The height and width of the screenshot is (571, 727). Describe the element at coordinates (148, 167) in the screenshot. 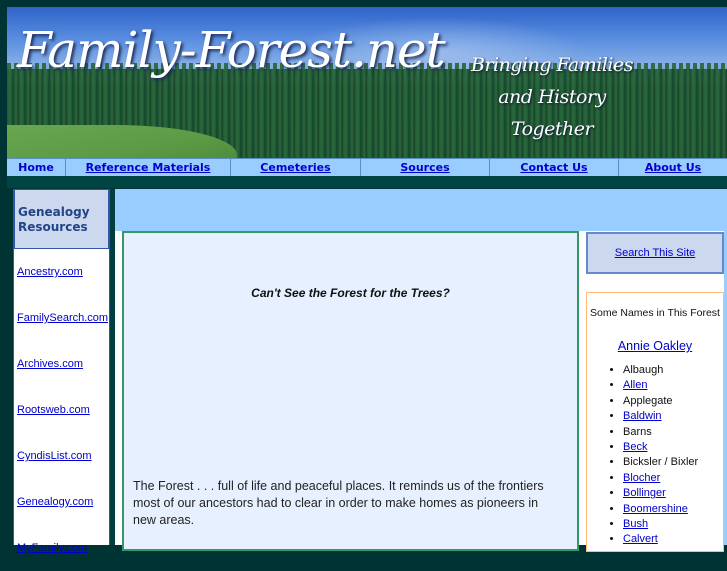

I see `nav-reference-materials: Reference Materials` at that location.